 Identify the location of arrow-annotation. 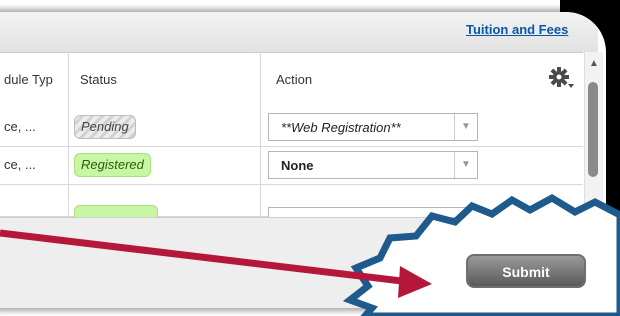
(205, 257).